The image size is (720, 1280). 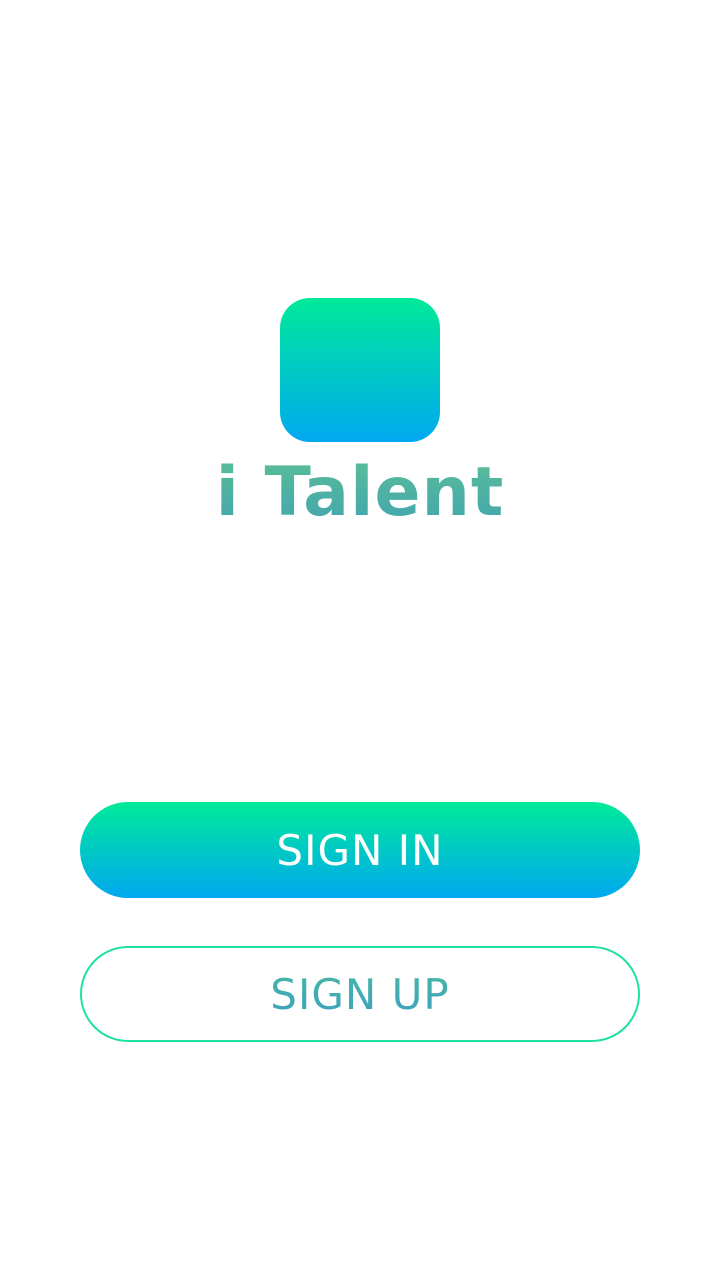 I want to click on app-logo-icon, so click(x=360, y=370).